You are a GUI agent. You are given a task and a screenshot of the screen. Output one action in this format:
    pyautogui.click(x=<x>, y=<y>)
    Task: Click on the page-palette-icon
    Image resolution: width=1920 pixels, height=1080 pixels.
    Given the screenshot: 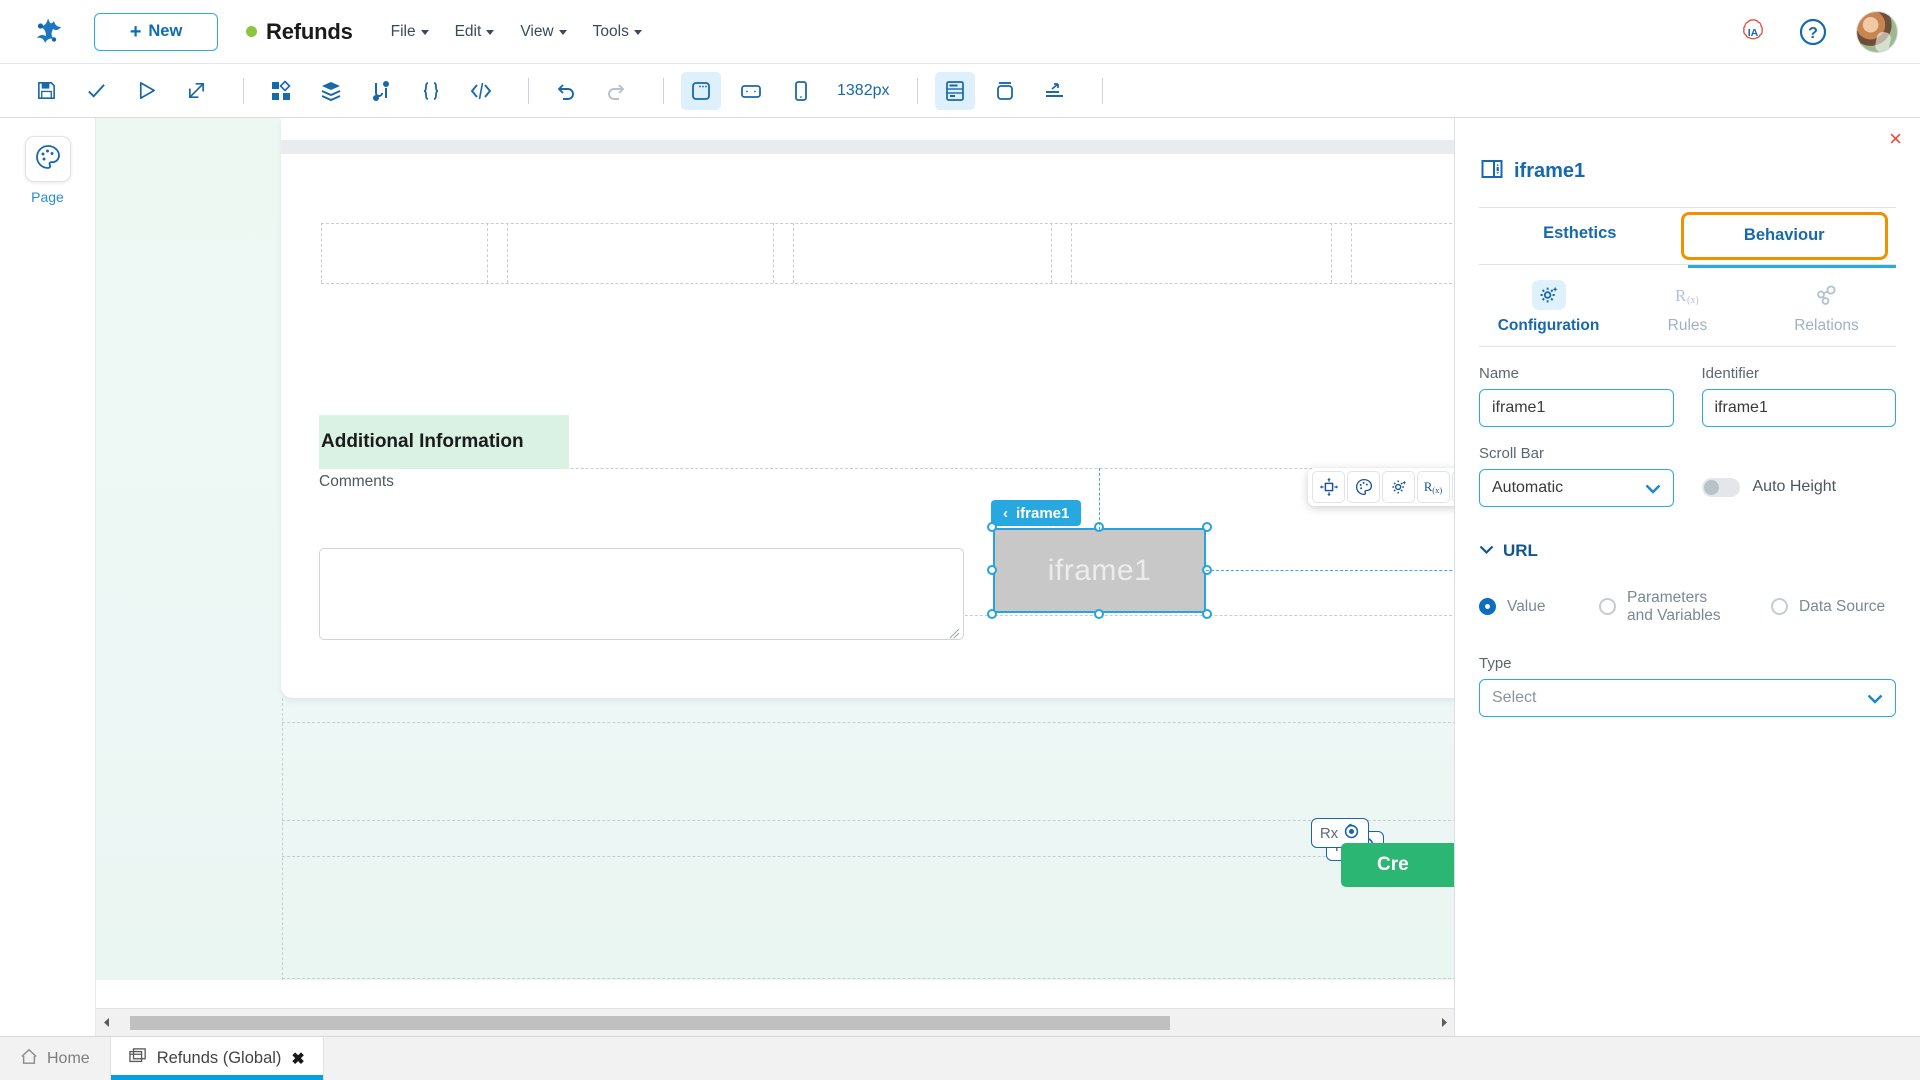 What is the action you would take?
    pyautogui.click(x=48, y=159)
    